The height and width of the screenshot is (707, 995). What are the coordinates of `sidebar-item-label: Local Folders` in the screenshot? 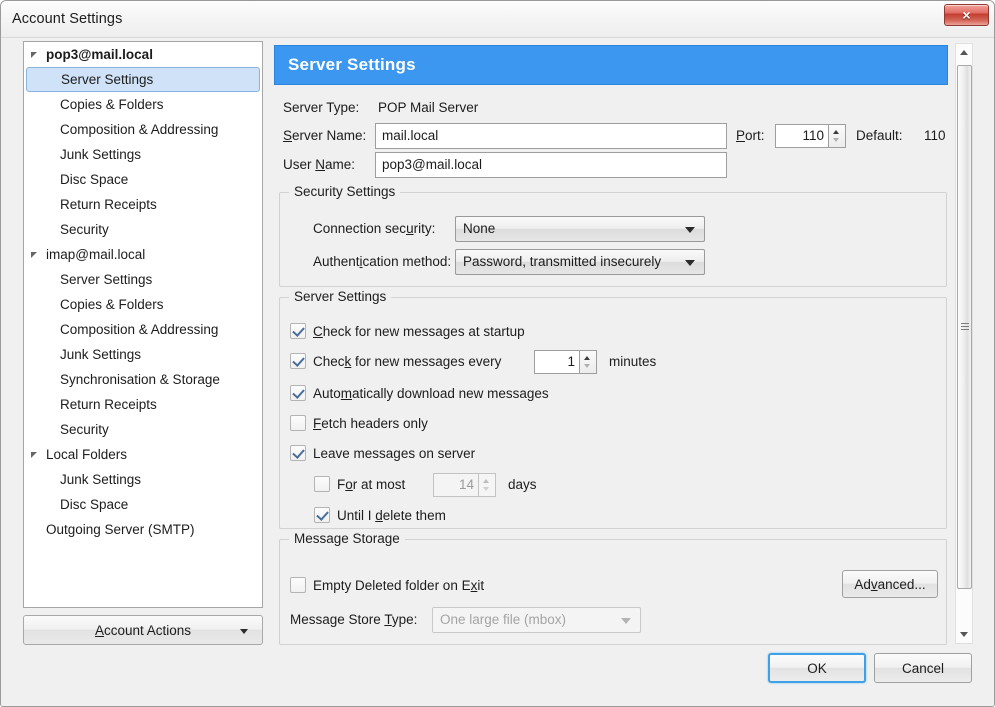 It's located at (87, 454).